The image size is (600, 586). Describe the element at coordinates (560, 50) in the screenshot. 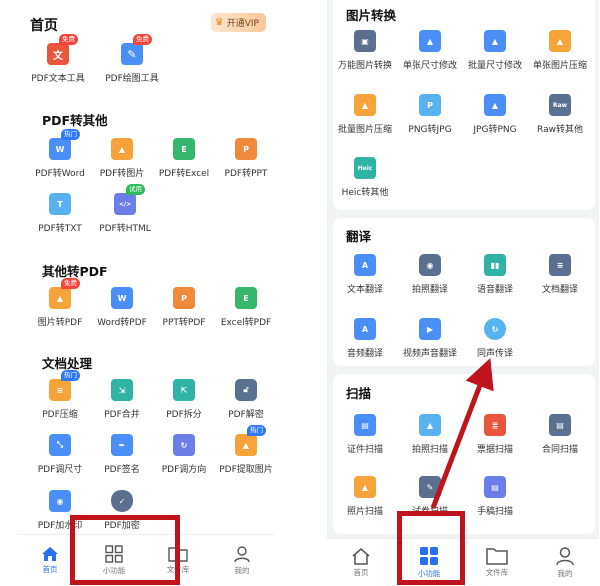

I see `tool-single-compress: ▲ 单张图片压缩` at that location.